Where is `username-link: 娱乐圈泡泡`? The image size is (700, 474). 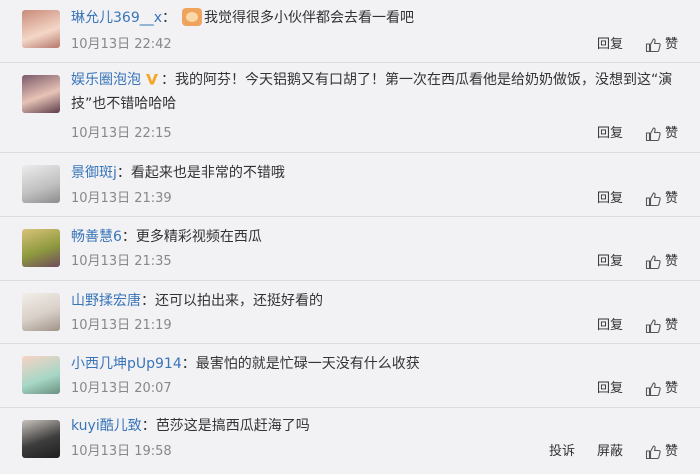
username-link: 娱乐圈泡泡 is located at coordinates (106, 80).